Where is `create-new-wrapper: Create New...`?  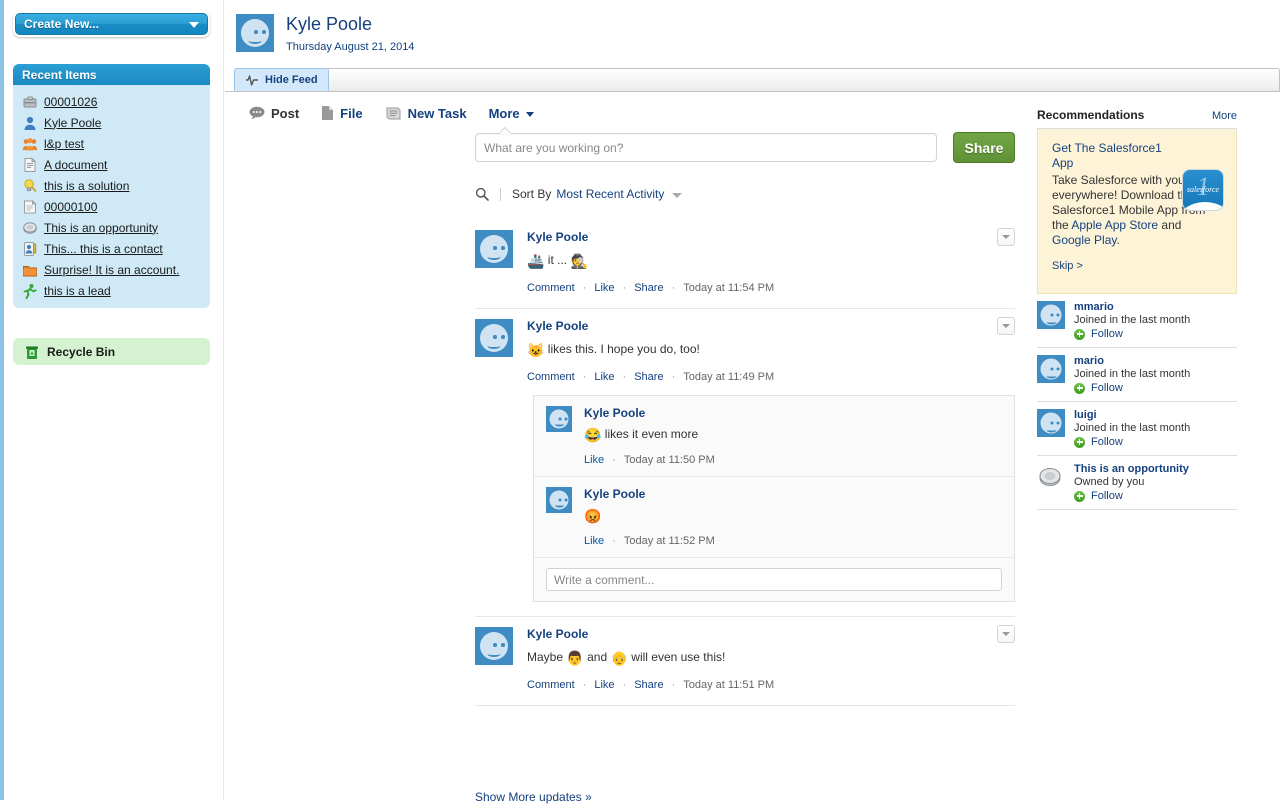 create-new-wrapper: Create New... is located at coordinates (111, 24).